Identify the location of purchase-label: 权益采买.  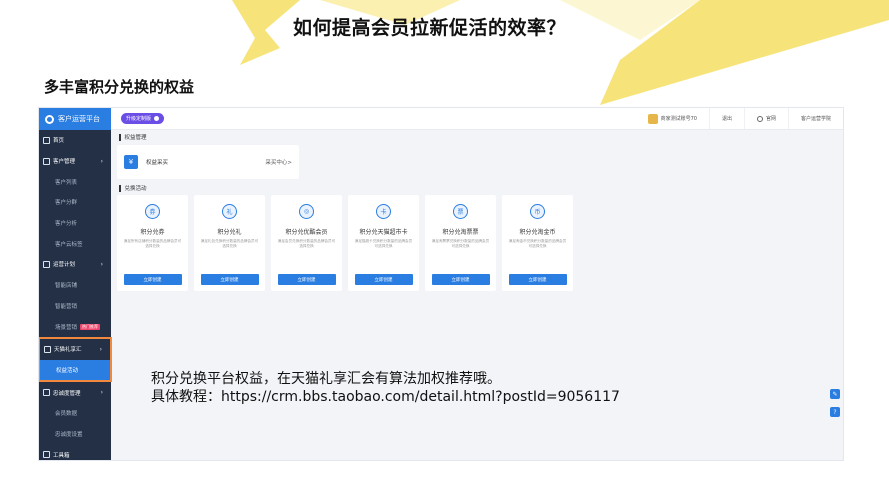
(157, 163).